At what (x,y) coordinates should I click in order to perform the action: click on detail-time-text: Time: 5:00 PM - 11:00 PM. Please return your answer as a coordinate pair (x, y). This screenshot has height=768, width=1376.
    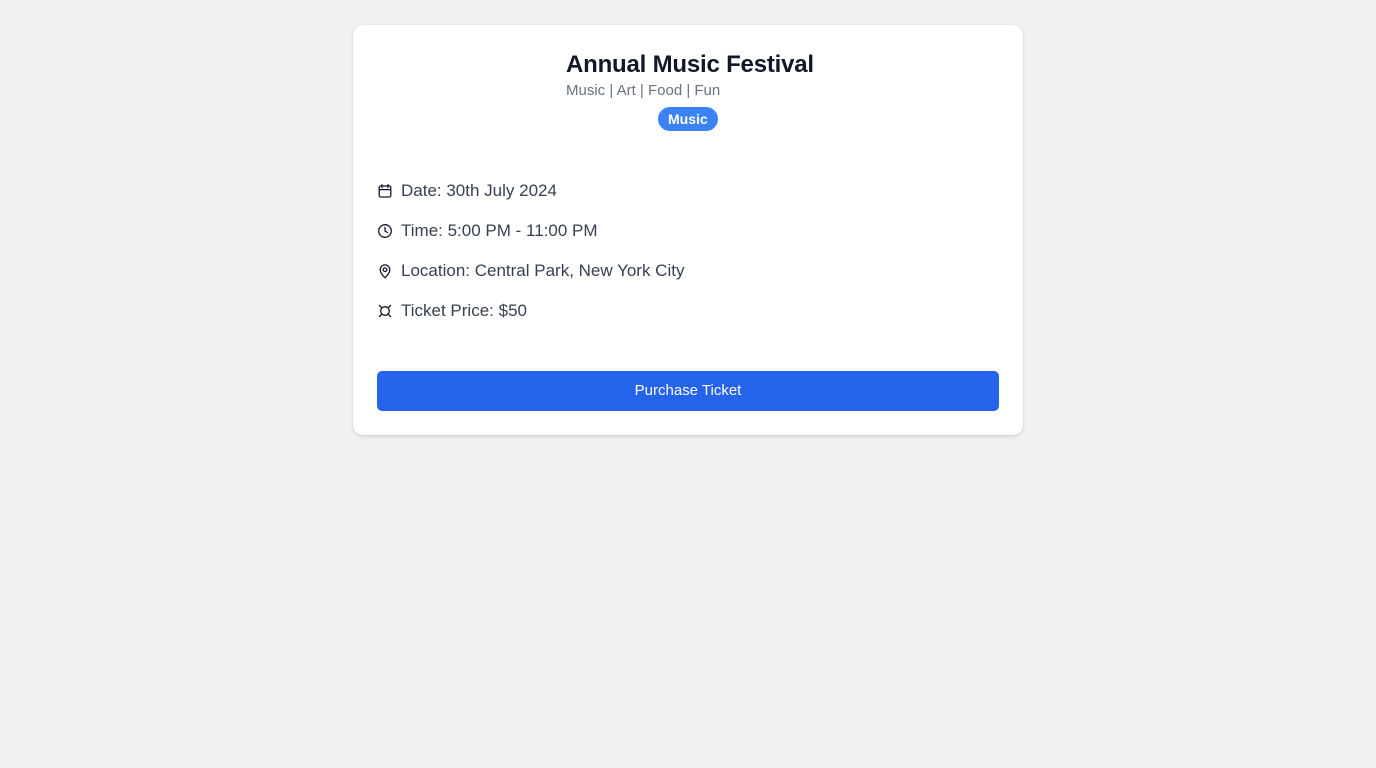
    Looking at the image, I should click on (499, 230).